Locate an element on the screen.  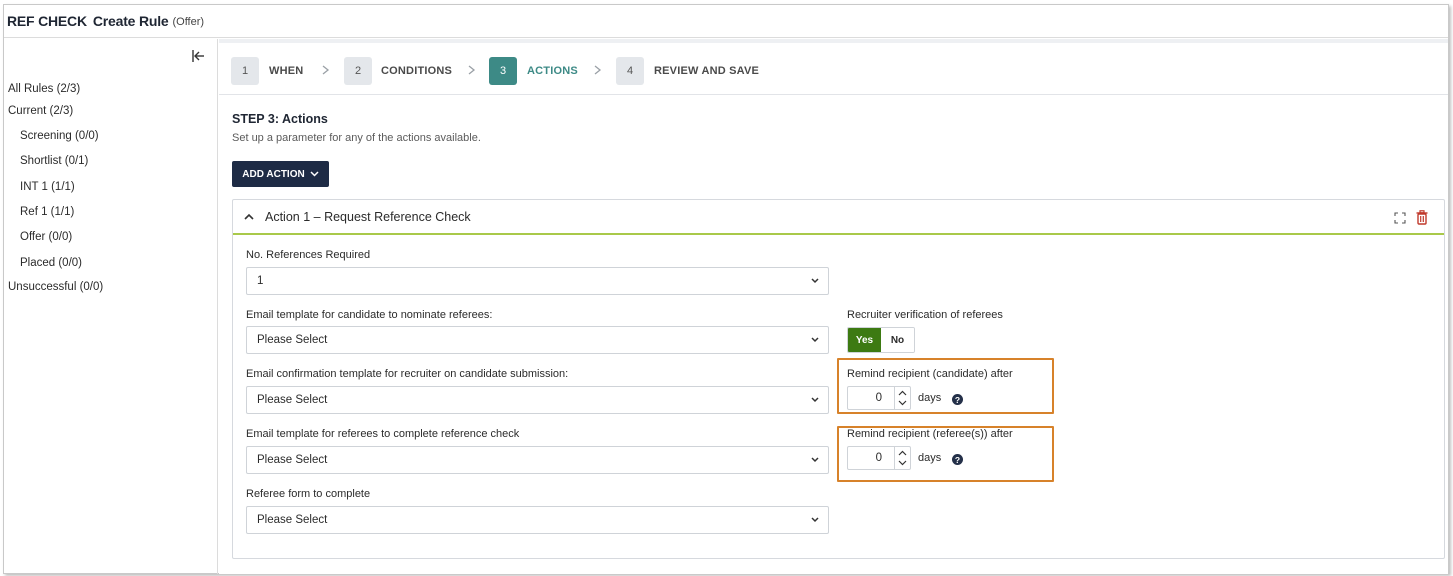
app-name: REF CHECK is located at coordinates (47, 21).